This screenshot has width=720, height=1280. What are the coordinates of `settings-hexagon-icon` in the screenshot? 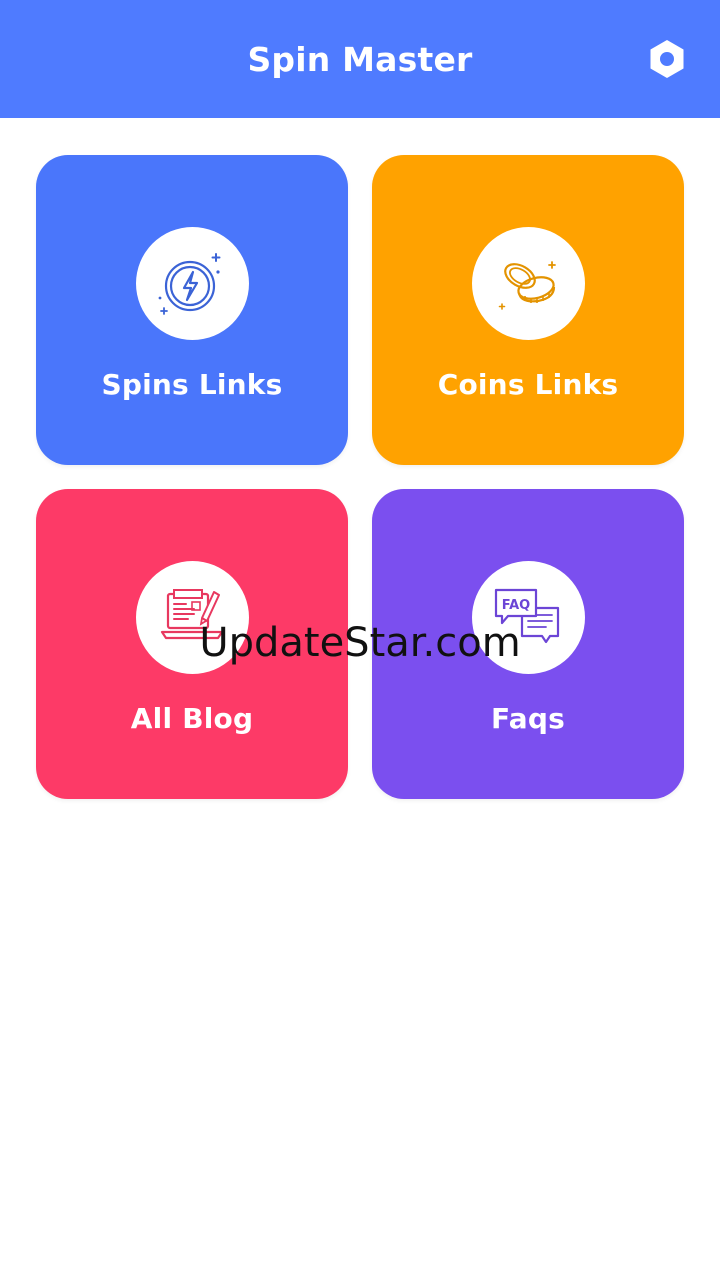 It's located at (667, 59).